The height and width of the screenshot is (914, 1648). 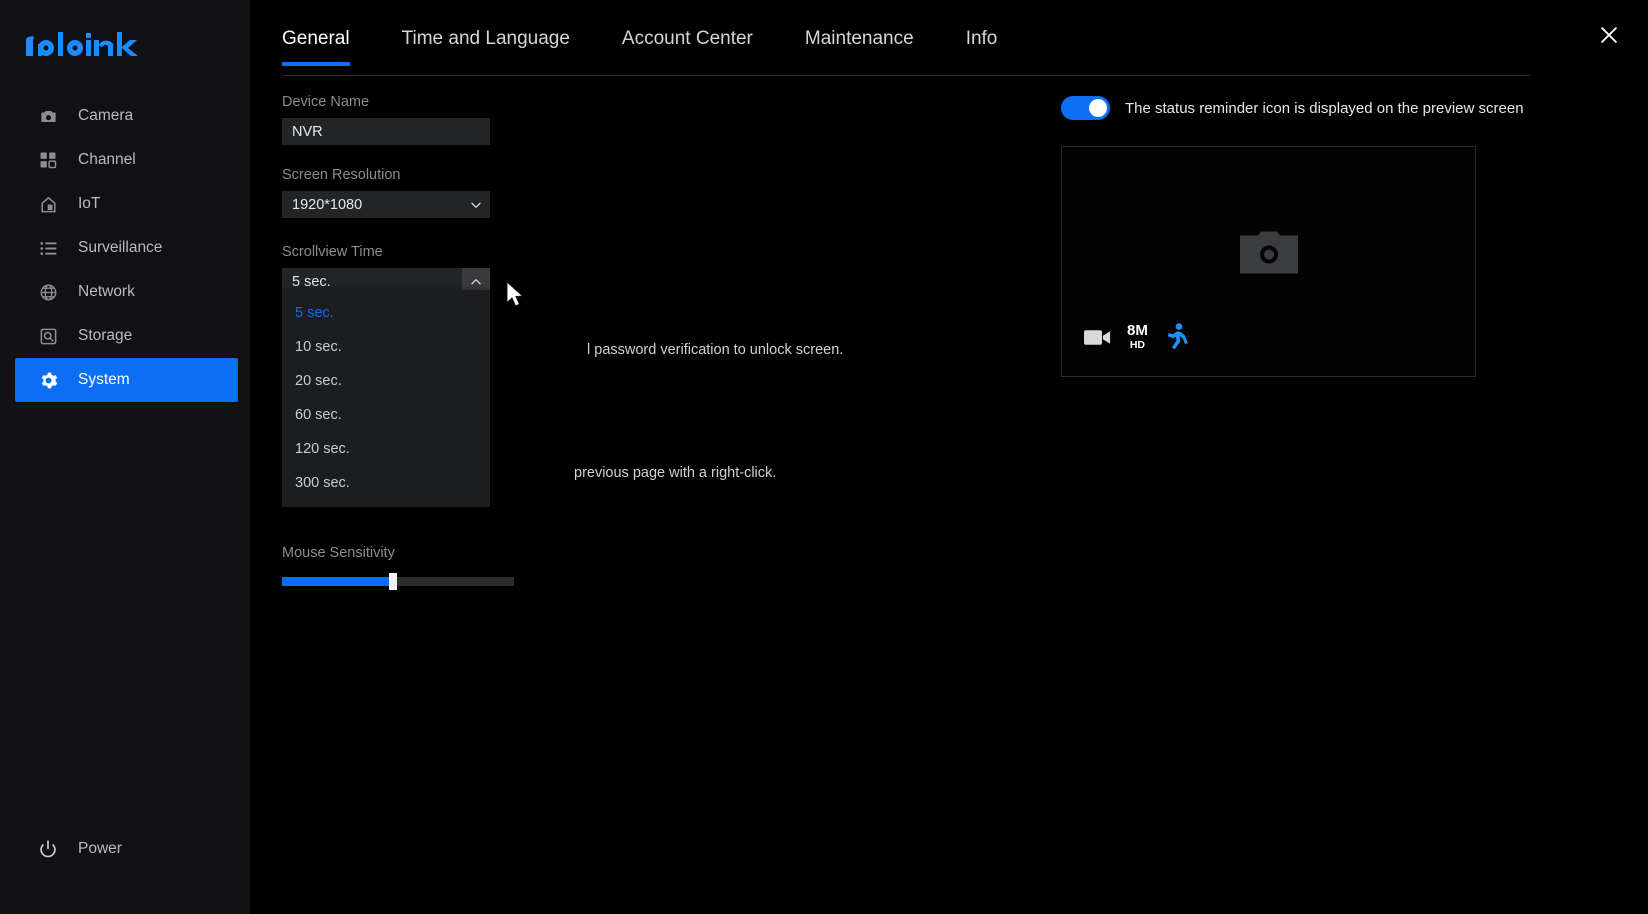 I want to click on status-reminder-toggle, so click(x=1085, y=108).